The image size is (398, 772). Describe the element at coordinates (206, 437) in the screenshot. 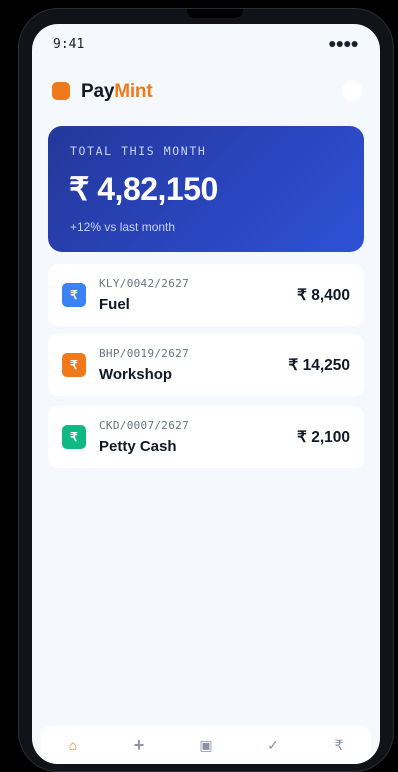

I see `transaction-card: ₹ CKD/0007/2627 Petty Cash ₹ 2,100` at that location.